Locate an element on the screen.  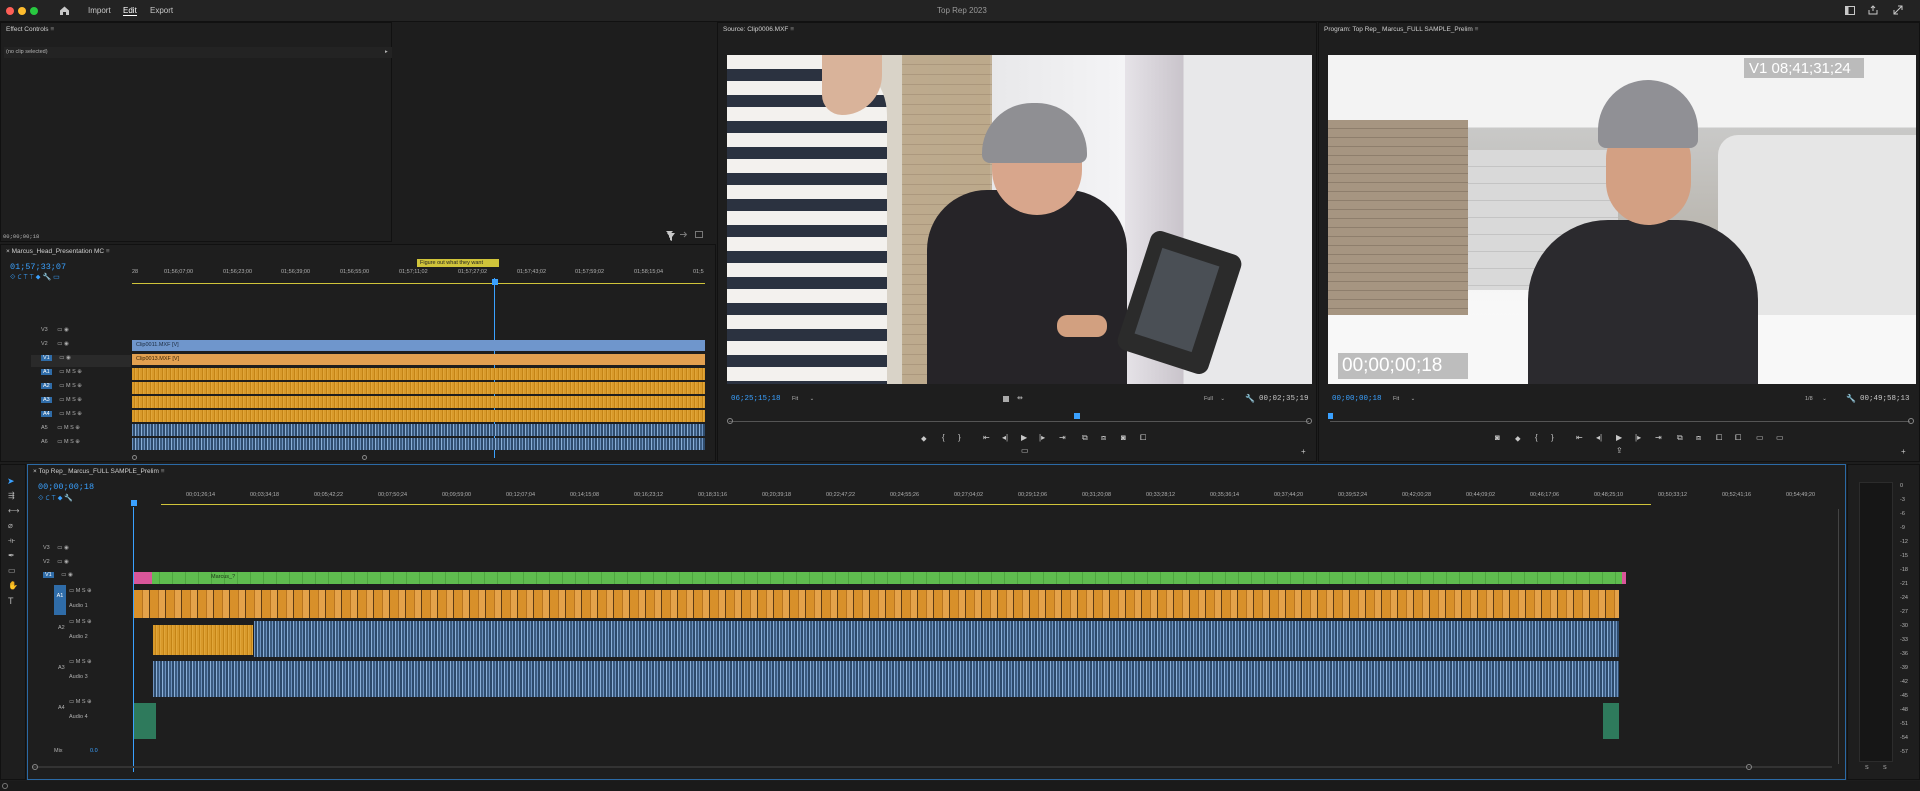
program-playhead is located at coordinates (1330, 416).